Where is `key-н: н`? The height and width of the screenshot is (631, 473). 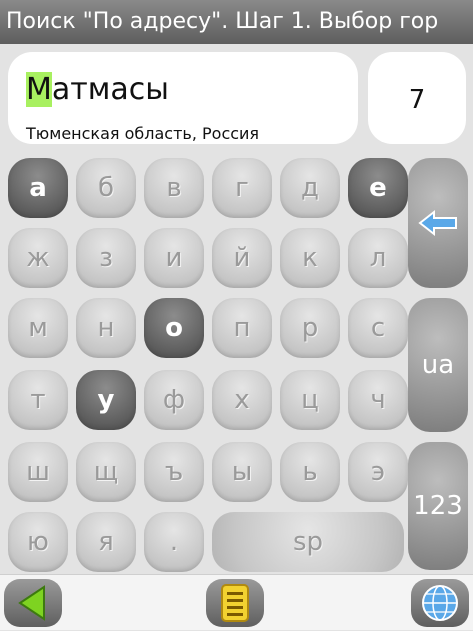 key-н: н is located at coordinates (106, 328).